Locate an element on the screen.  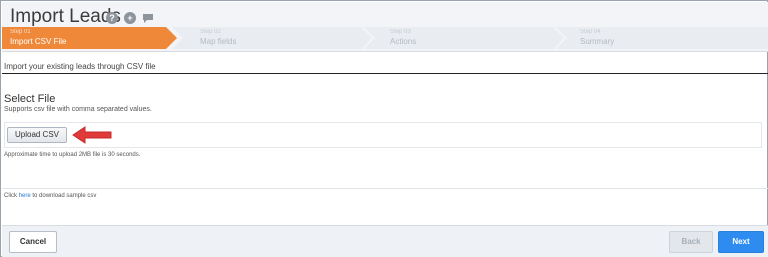
next-button: Next is located at coordinates (741, 242).